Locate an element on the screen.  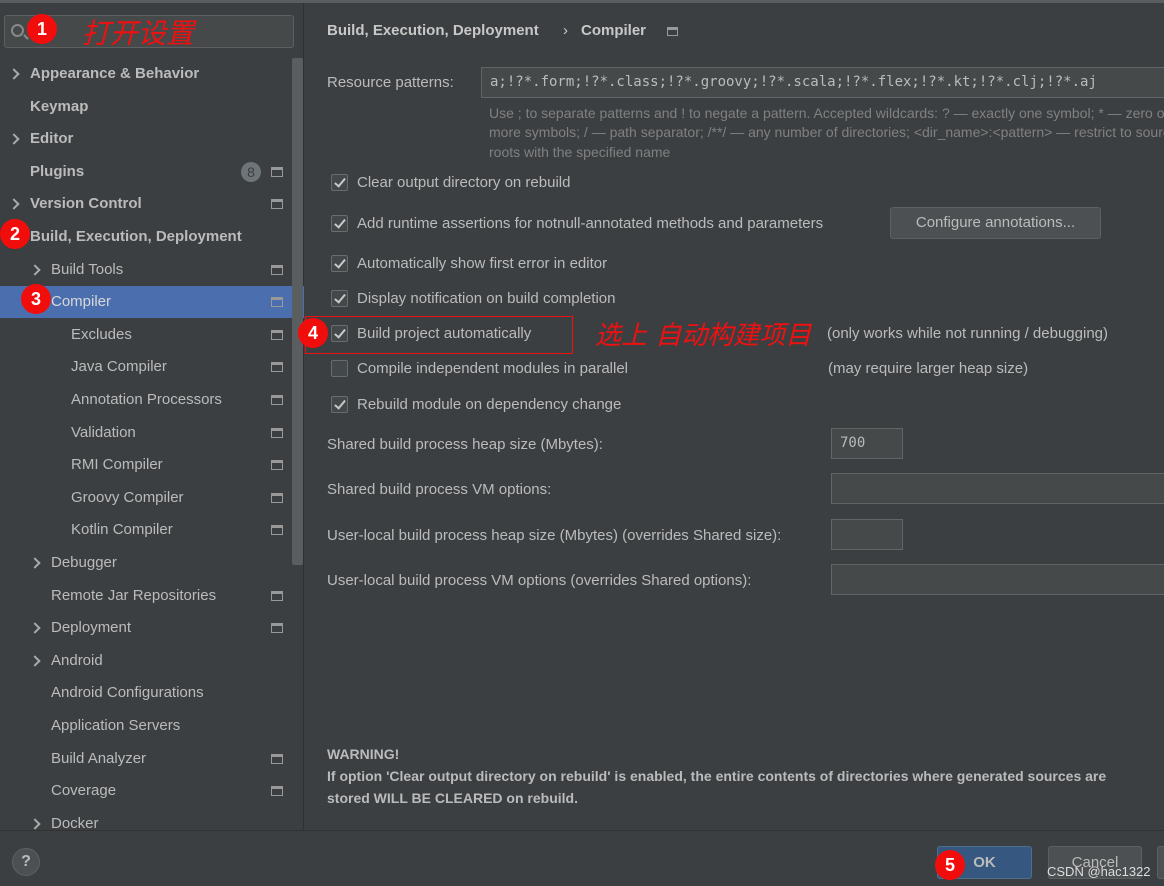
sidebar-item-label: Excludes is located at coordinates (101, 334).